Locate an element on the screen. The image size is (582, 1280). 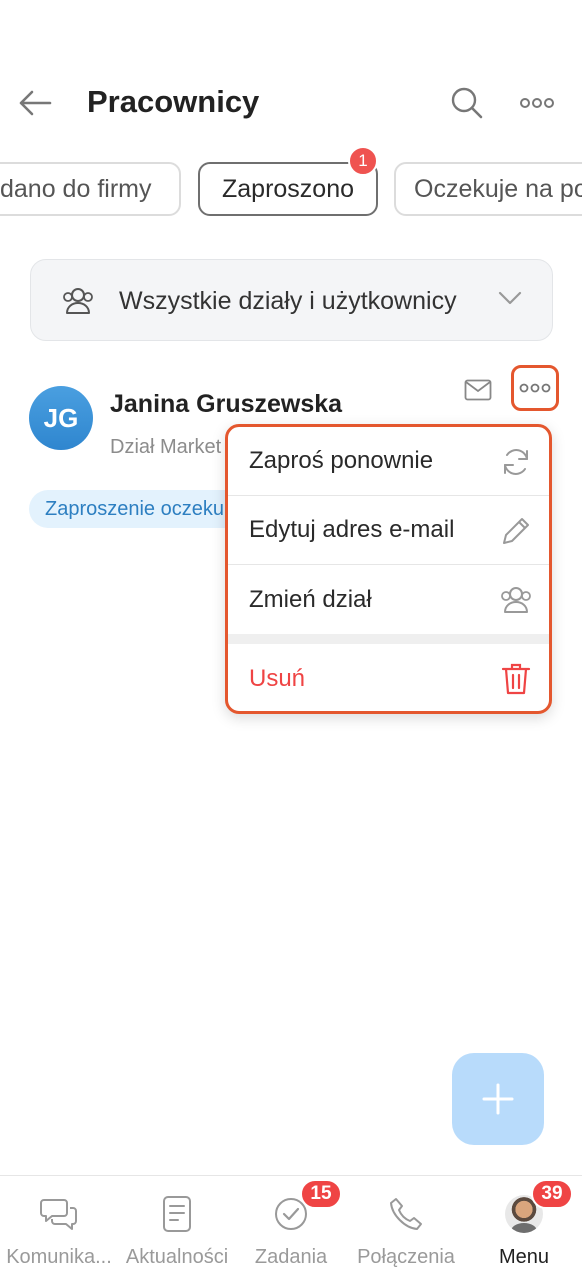
chip-label: Oczekuje na po is located at coordinates (498, 188).